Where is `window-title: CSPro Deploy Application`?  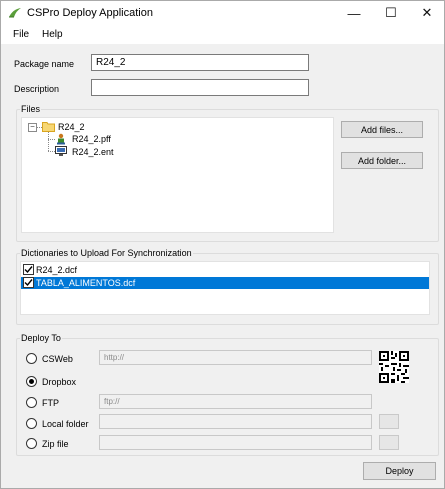
window-title: CSPro Deploy Application is located at coordinates (90, 13).